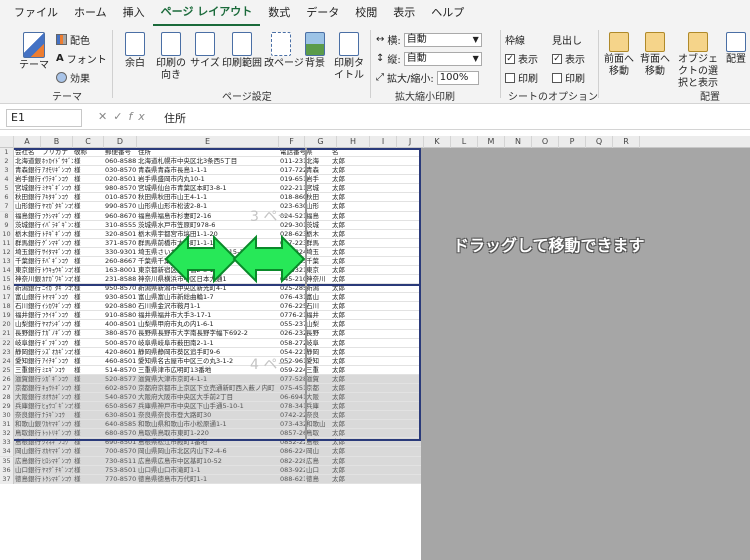  What do you see at coordinates (57, 243) in the screenshot?
I see `table-cell: ｸﾞﾝﾏｷﾞﾝｺｳ` at bounding box center [57, 243].